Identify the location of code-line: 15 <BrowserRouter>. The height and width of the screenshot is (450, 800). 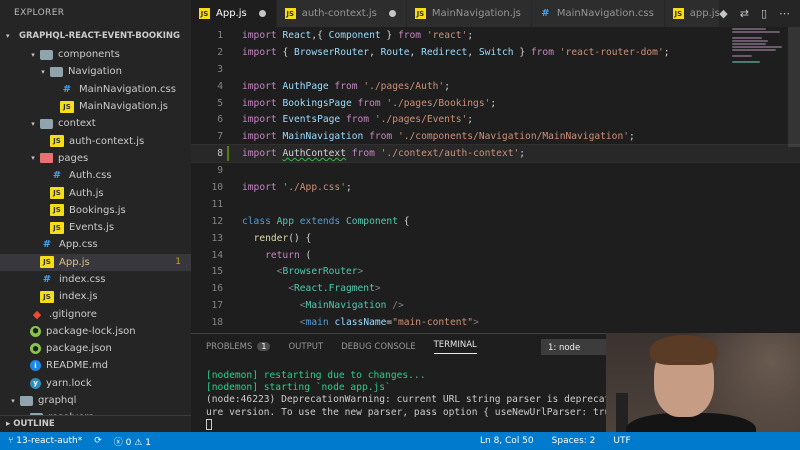
(495, 271).